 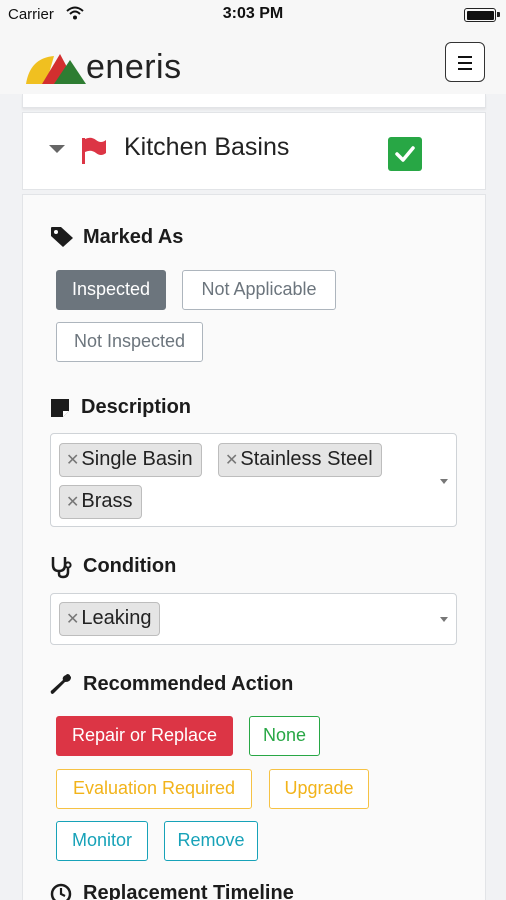 I want to click on condition-select: ✕ Leaking, so click(x=253, y=619).